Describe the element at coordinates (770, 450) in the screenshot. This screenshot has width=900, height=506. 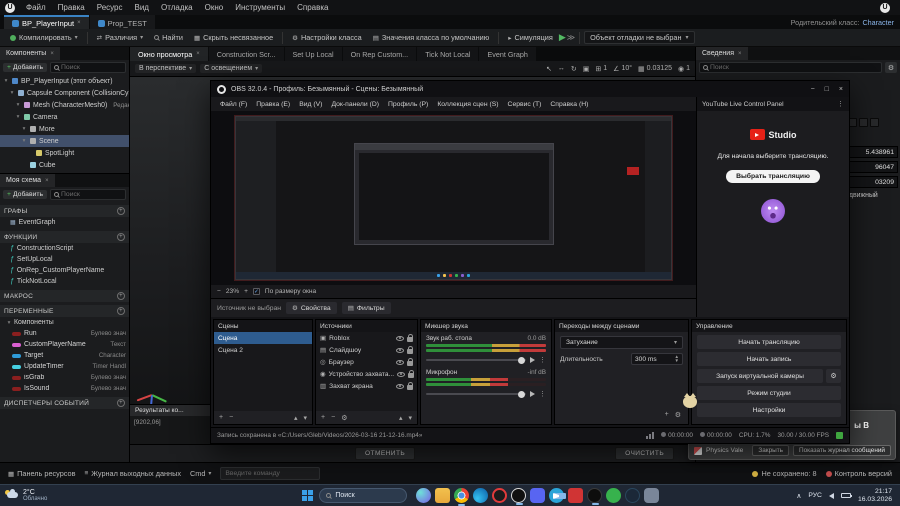
I see `close-toast-button: Закрыть` at that location.